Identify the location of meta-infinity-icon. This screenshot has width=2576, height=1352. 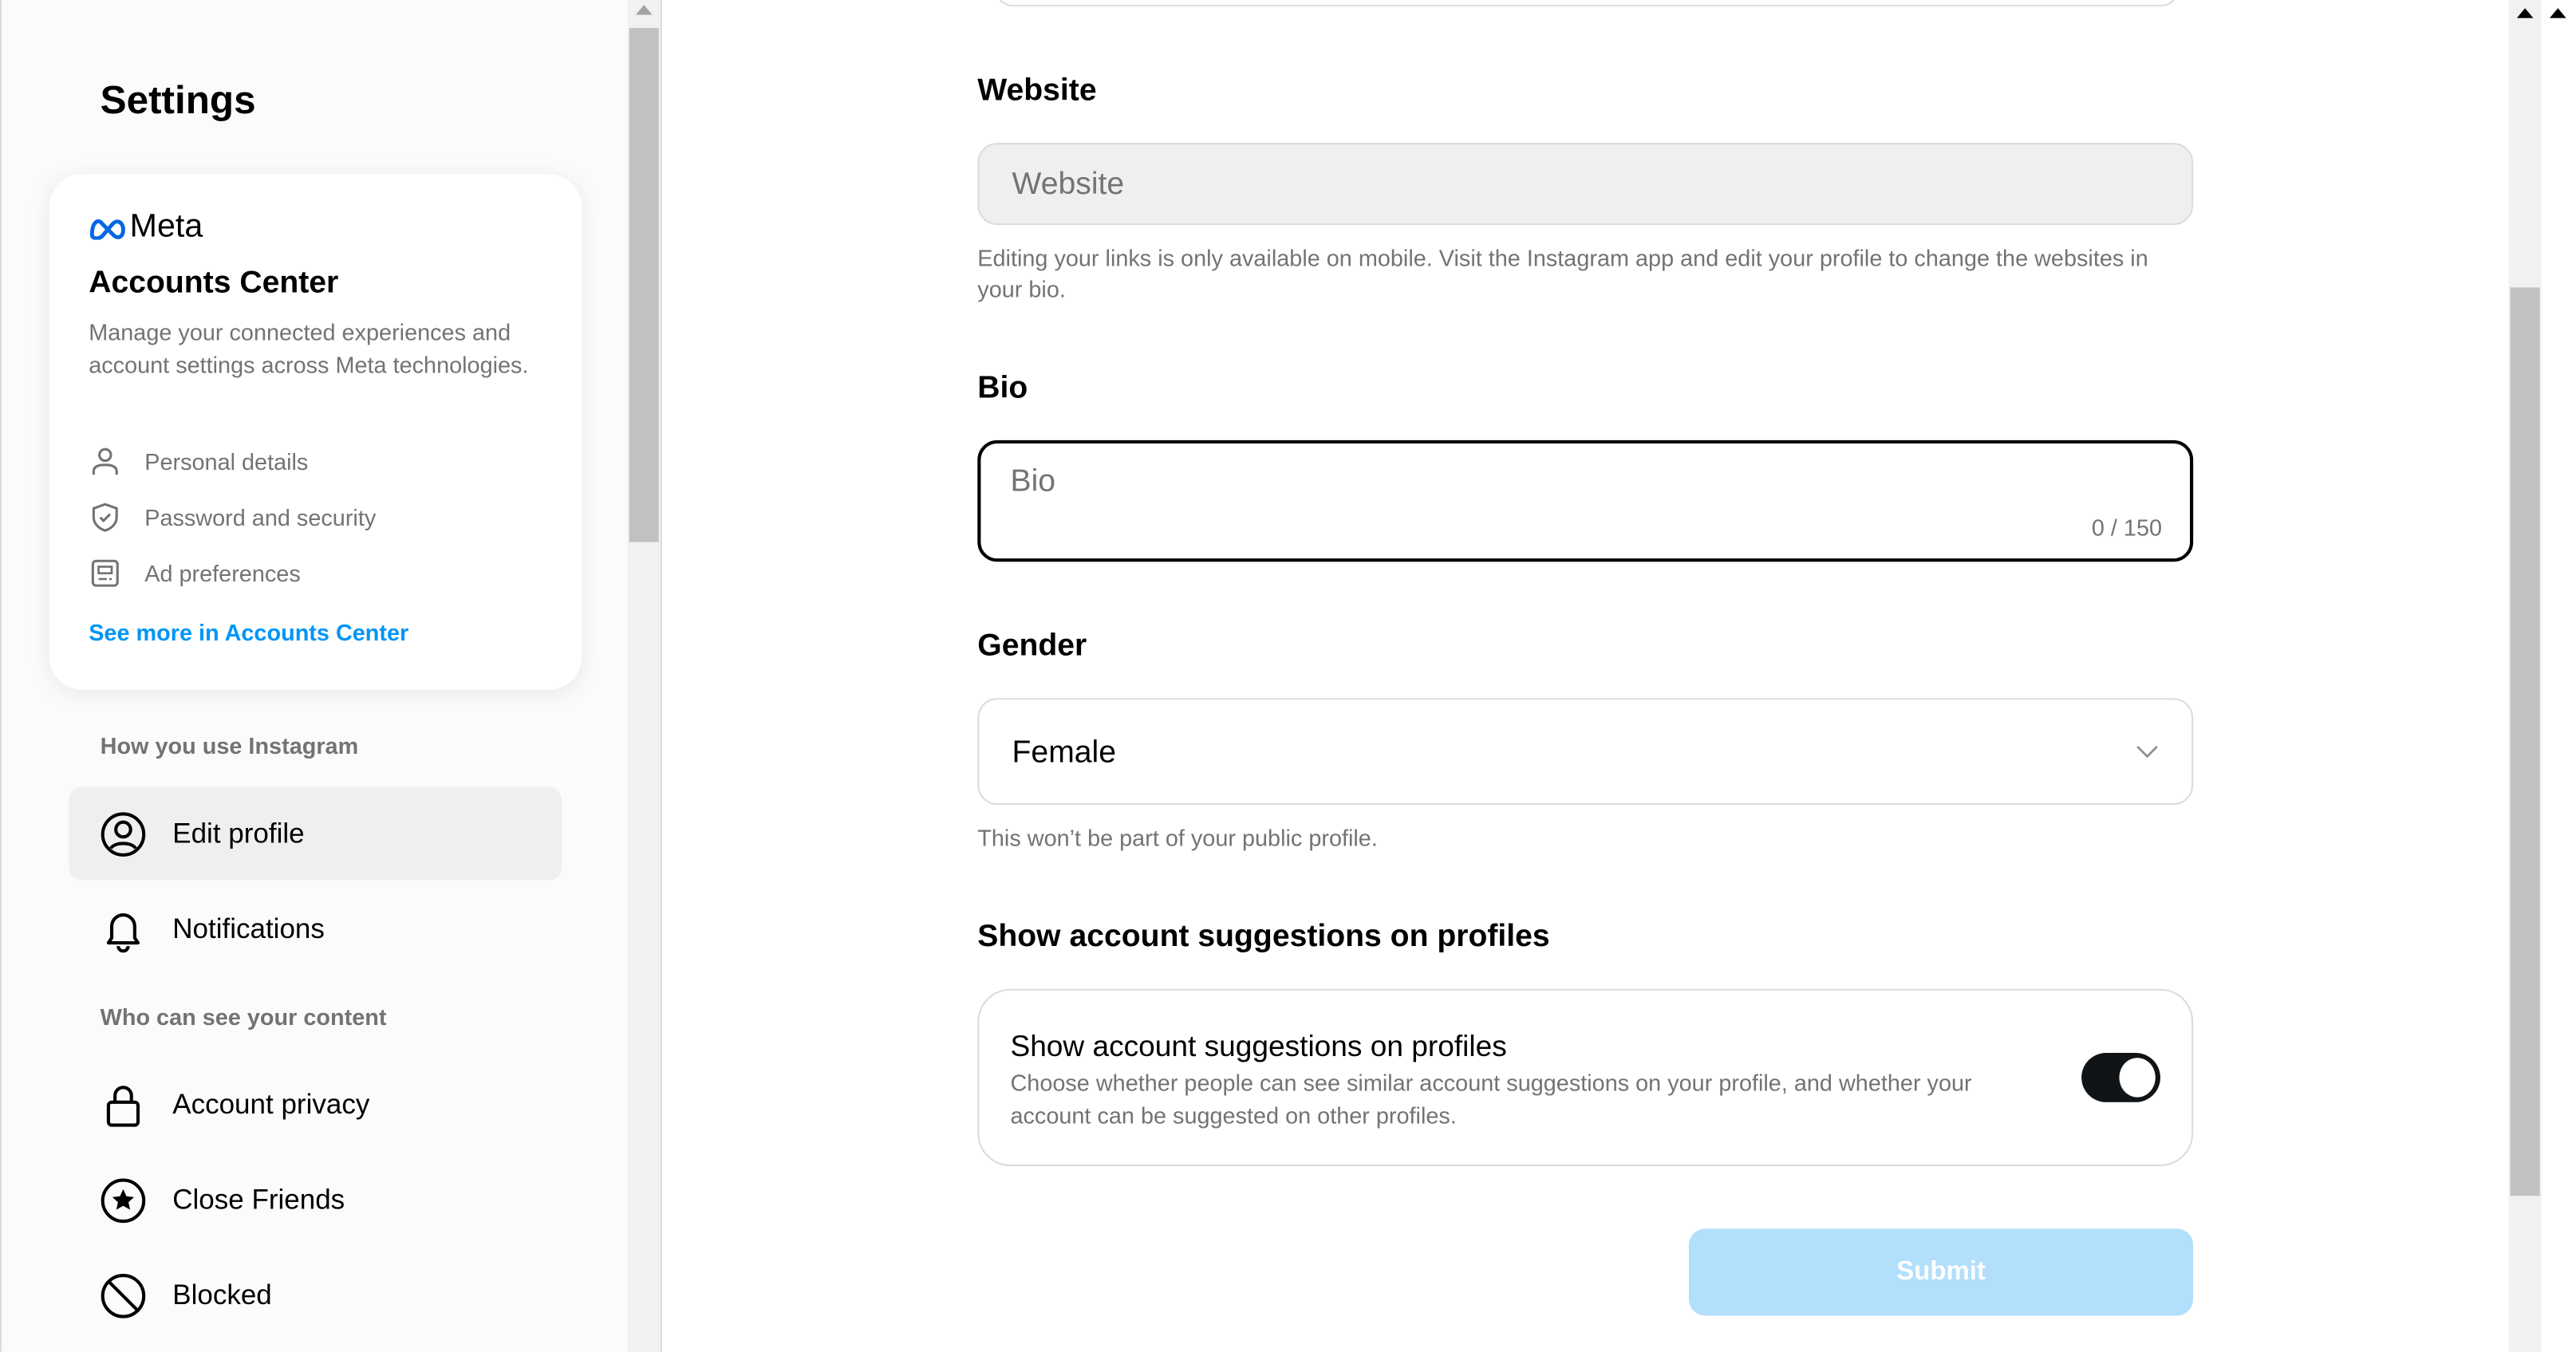
(107, 228).